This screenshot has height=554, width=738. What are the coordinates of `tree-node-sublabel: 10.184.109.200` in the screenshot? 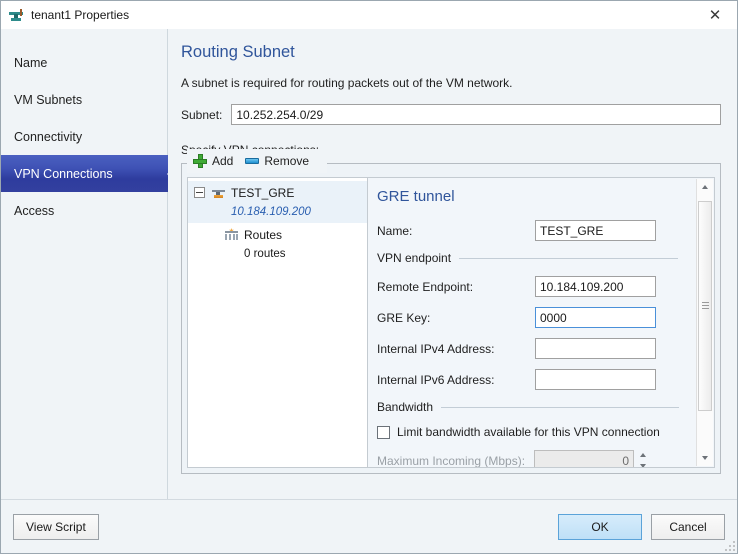 It's located at (271, 212).